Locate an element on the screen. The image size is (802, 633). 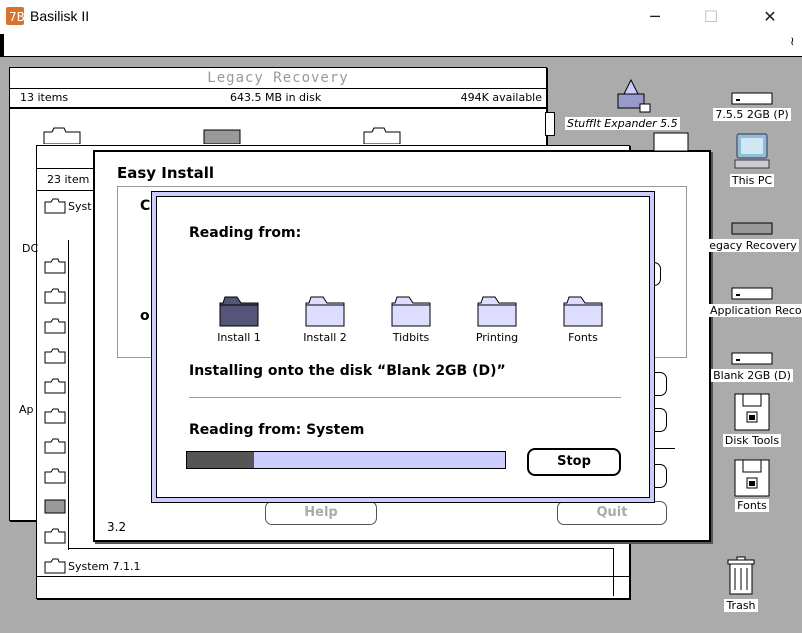
desktop-icon-label: Trash is located at coordinates (741, 605).